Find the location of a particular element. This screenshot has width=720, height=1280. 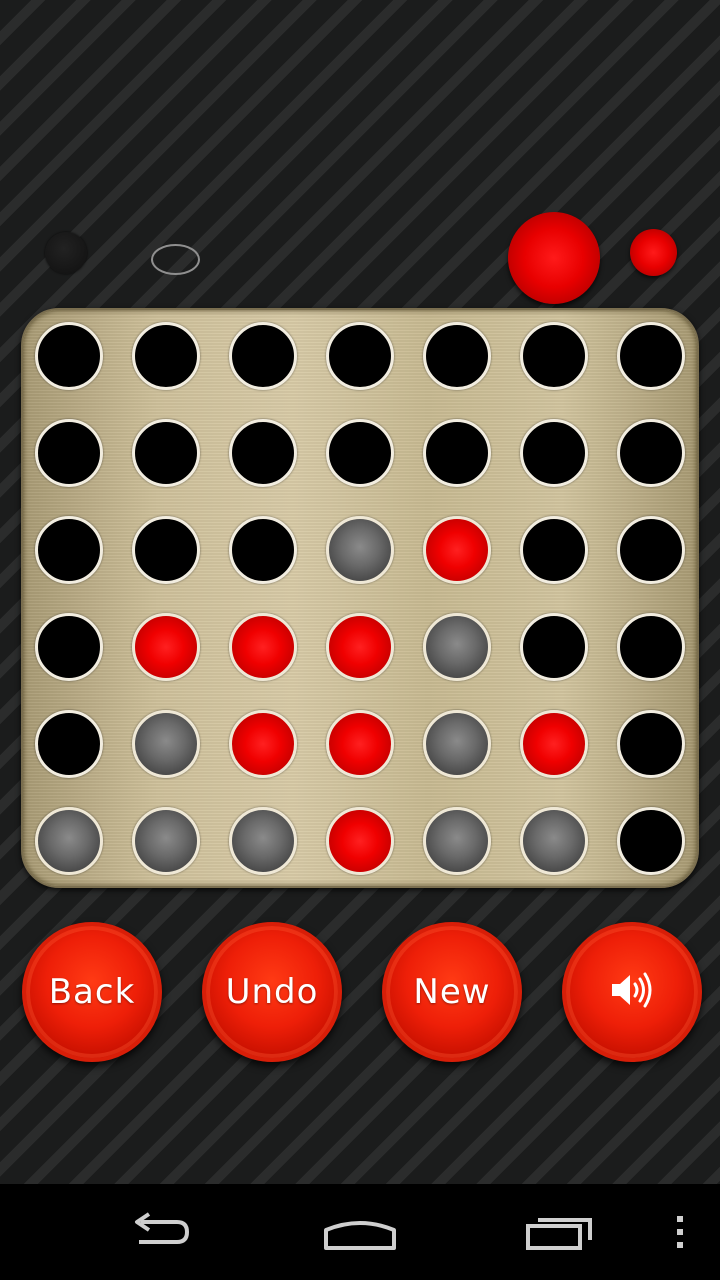

new-button-label: New is located at coordinates (452, 992).